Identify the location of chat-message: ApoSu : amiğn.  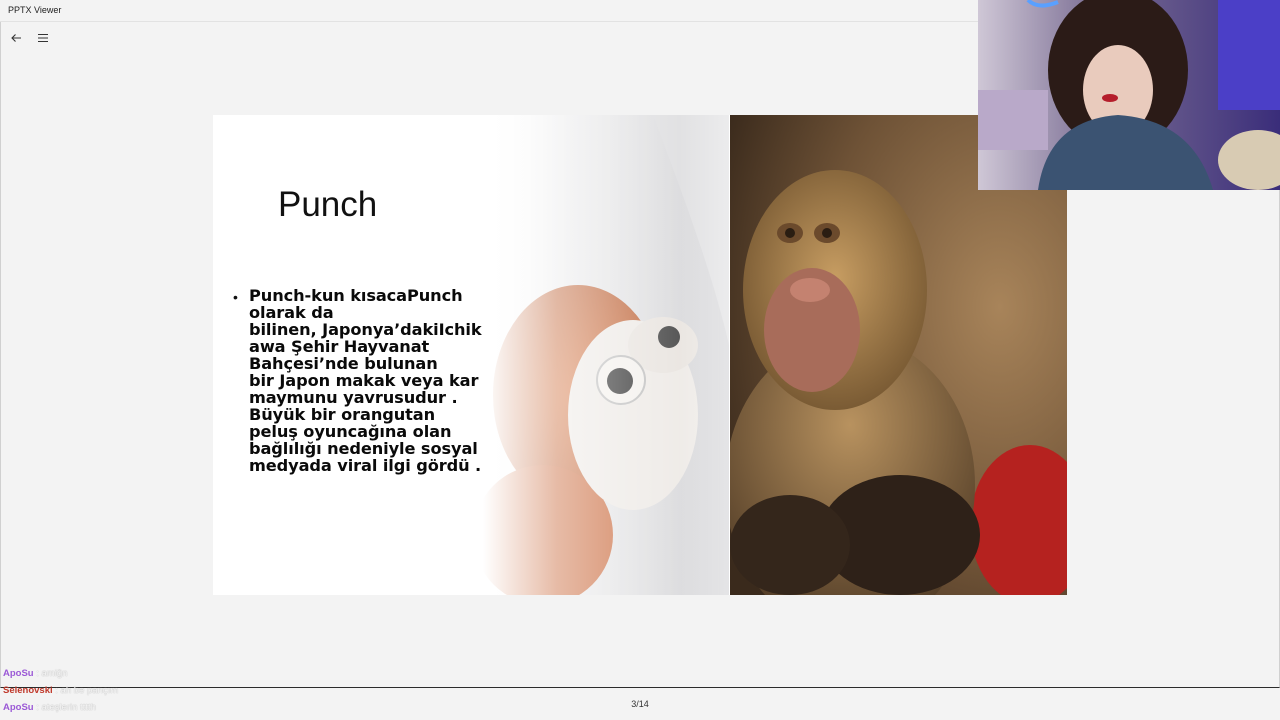
(60, 676).